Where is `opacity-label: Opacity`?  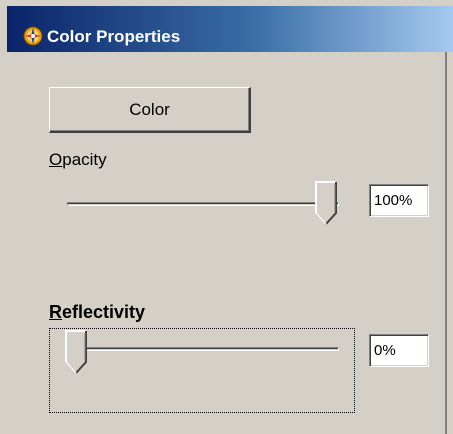
opacity-label: Opacity is located at coordinates (78, 160).